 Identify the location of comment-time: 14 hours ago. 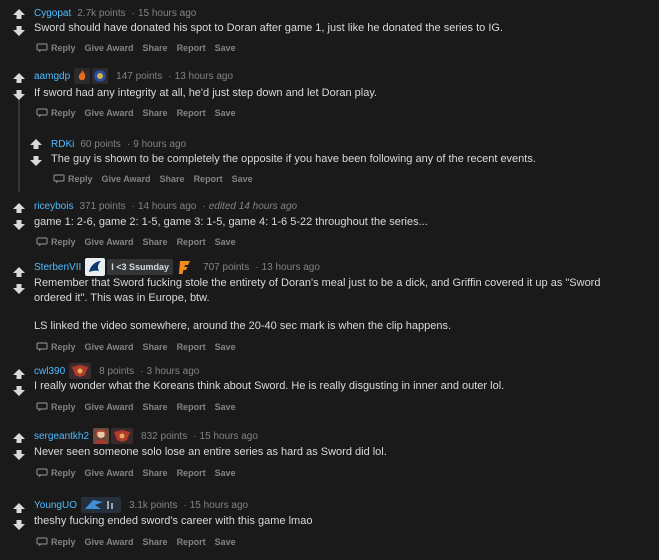
(167, 206).